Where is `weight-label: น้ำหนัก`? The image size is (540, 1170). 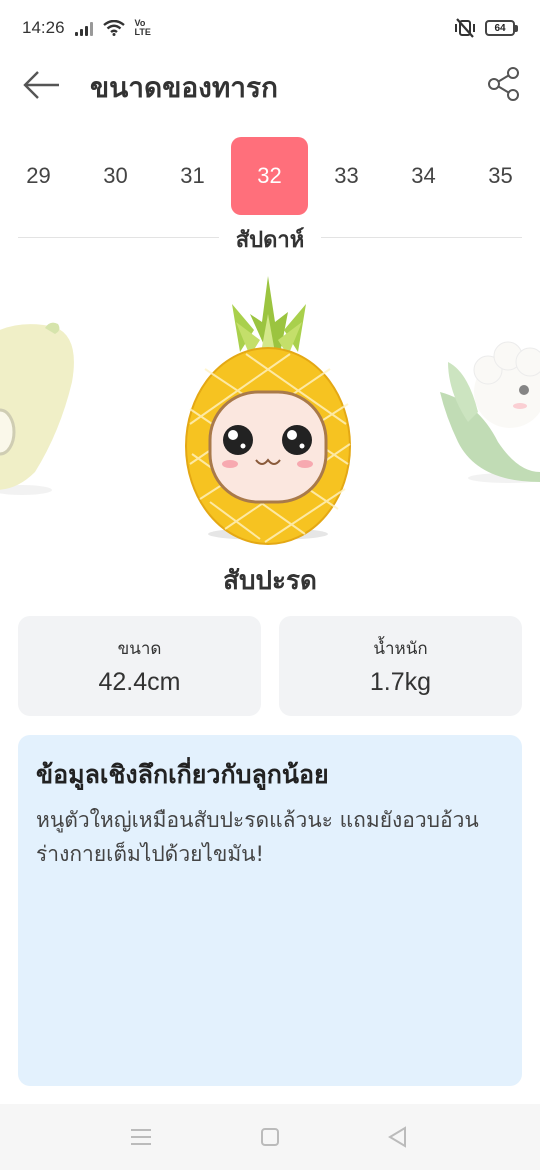 weight-label: น้ำหนัก is located at coordinates (400, 649).